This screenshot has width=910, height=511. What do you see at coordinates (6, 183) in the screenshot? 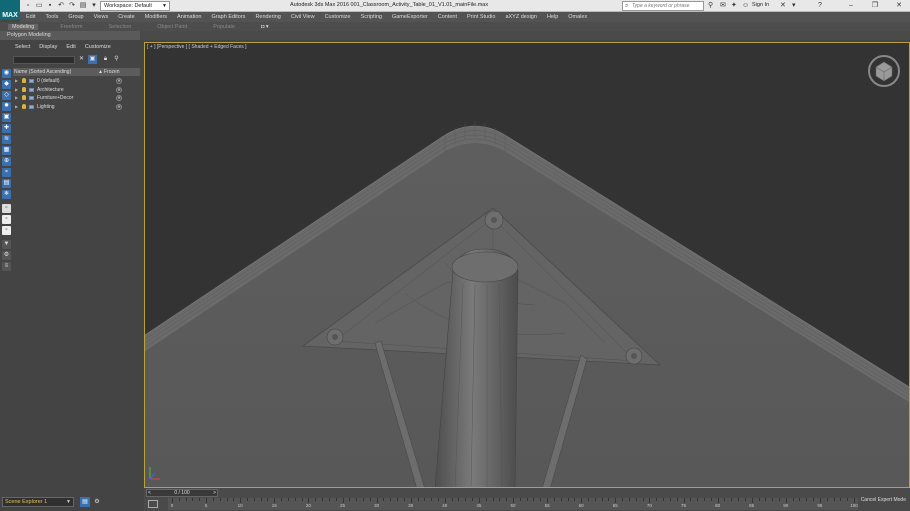
I see `display-containers-icon: ▤` at bounding box center [6, 183].